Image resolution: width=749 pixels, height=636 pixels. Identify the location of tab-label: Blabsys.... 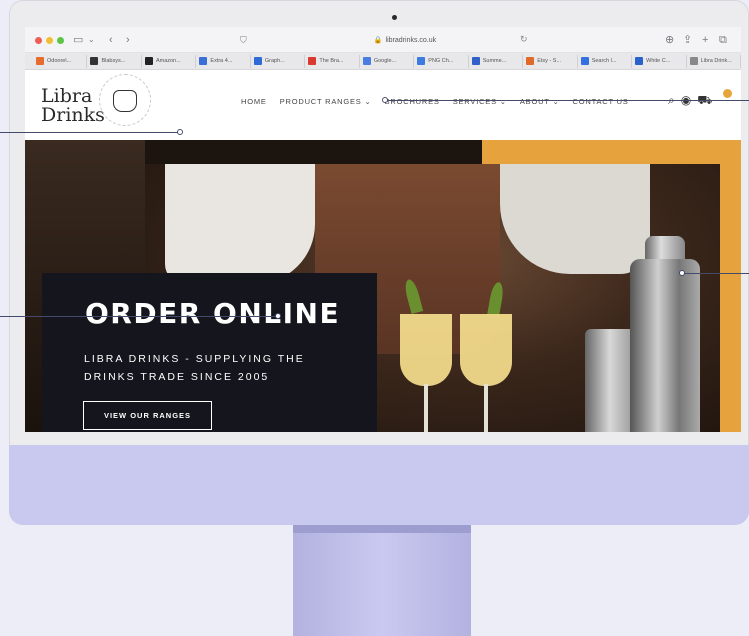
(113, 61).